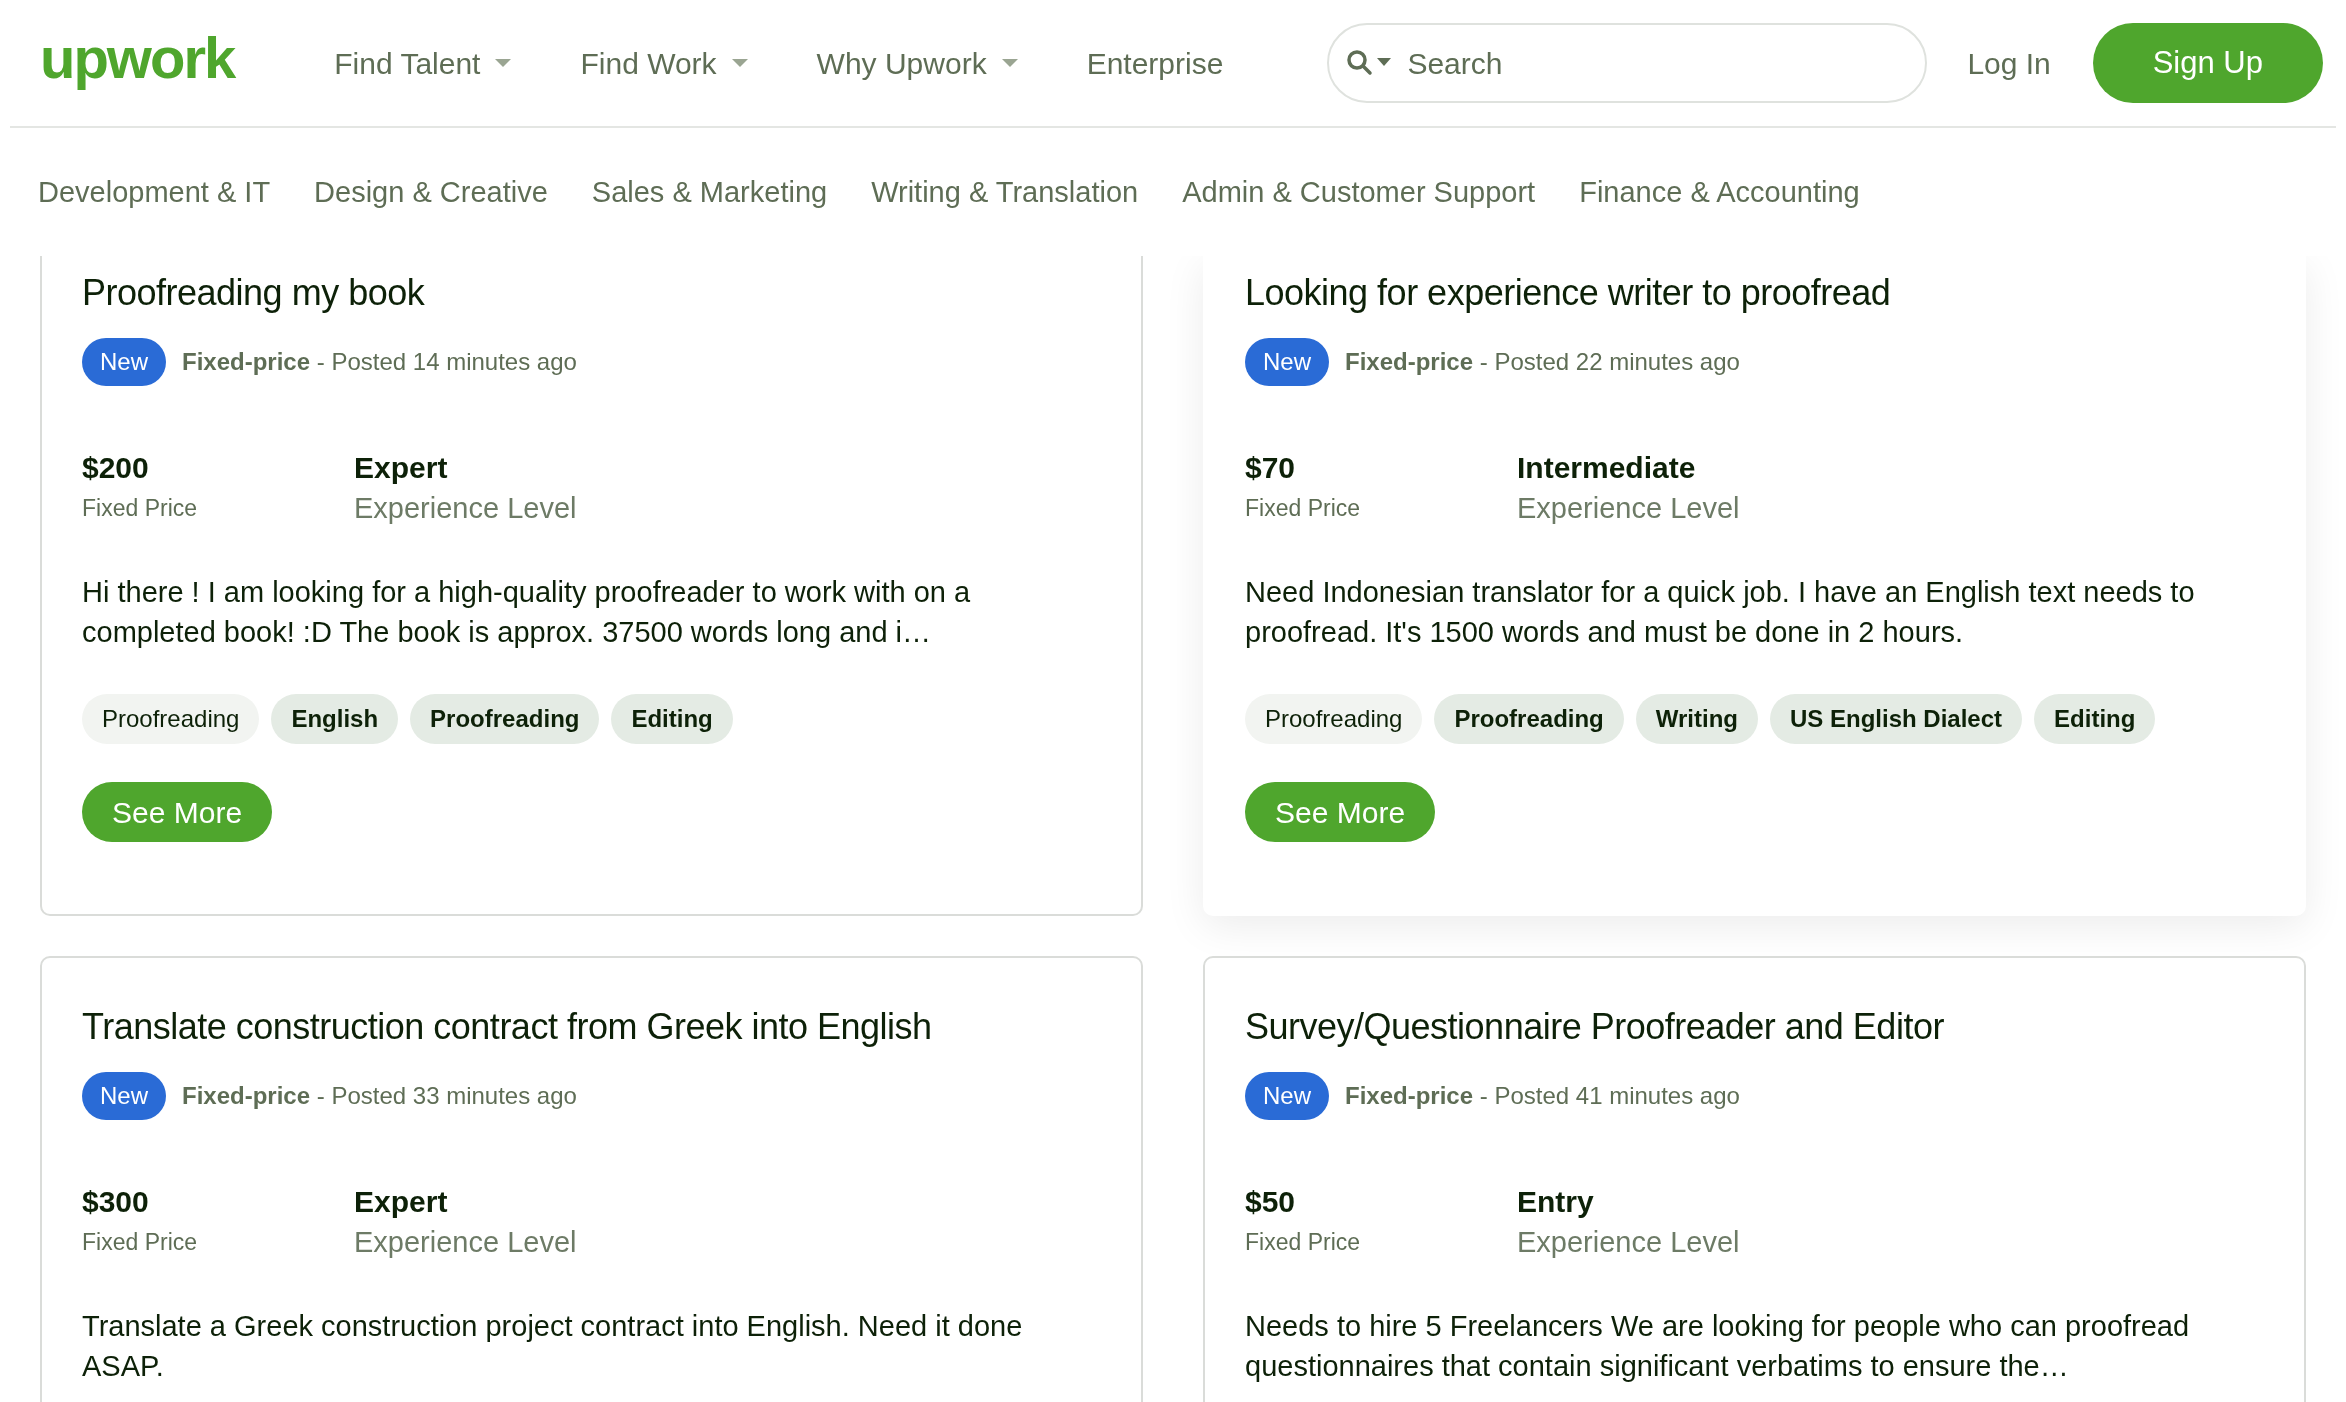  What do you see at coordinates (591, 1027) in the screenshot?
I see `job-title: Translate construction contract from Greek into English` at bounding box center [591, 1027].